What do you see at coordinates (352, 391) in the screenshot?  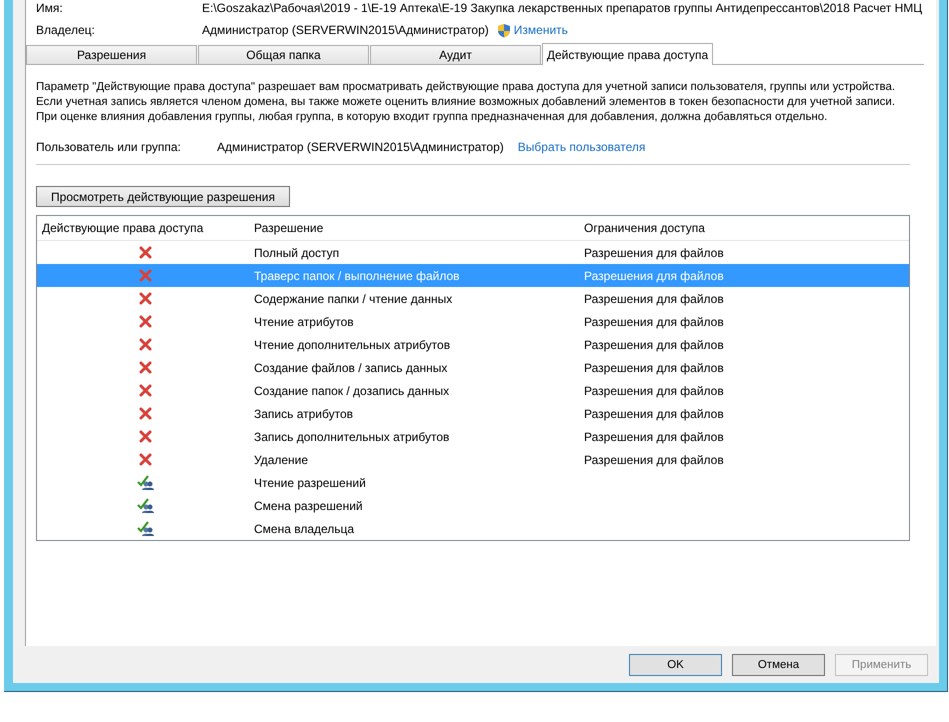 I see `permission-cell-text: Создание папок / дозапись данных` at bounding box center [352, 391].